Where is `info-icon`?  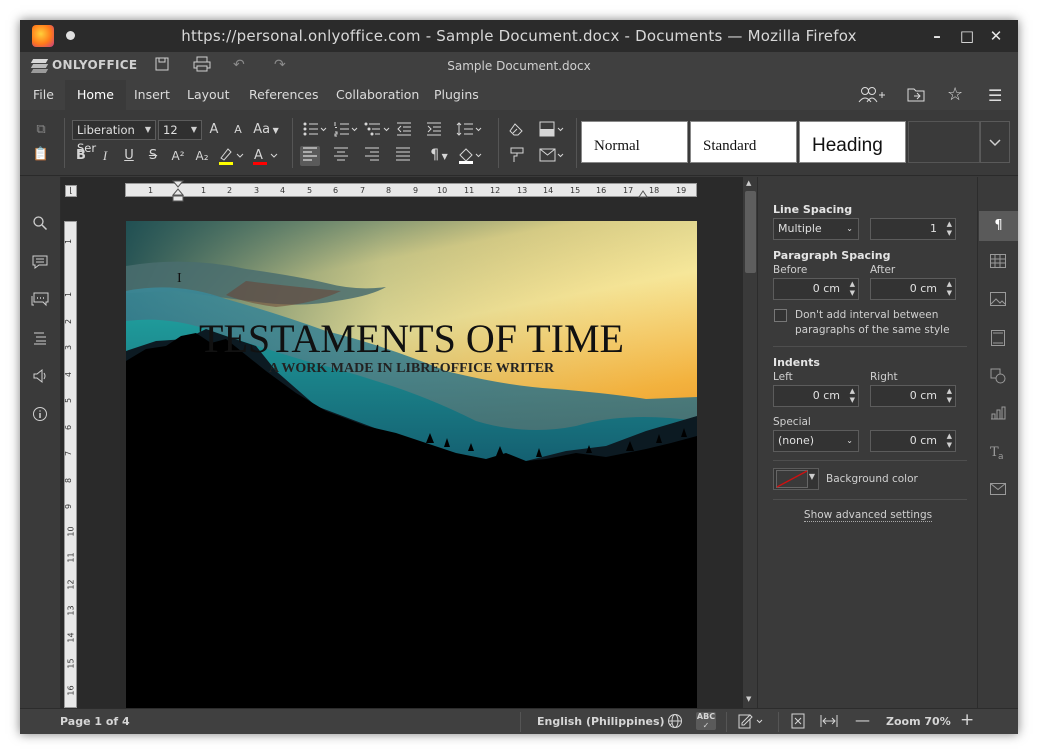 info-icon is located at coordinates (40, 416).